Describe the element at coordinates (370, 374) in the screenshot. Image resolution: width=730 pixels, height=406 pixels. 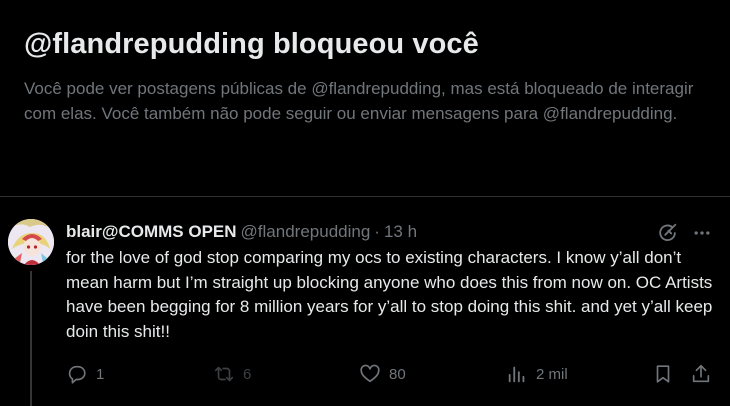
I see `heart-icon` at that location.